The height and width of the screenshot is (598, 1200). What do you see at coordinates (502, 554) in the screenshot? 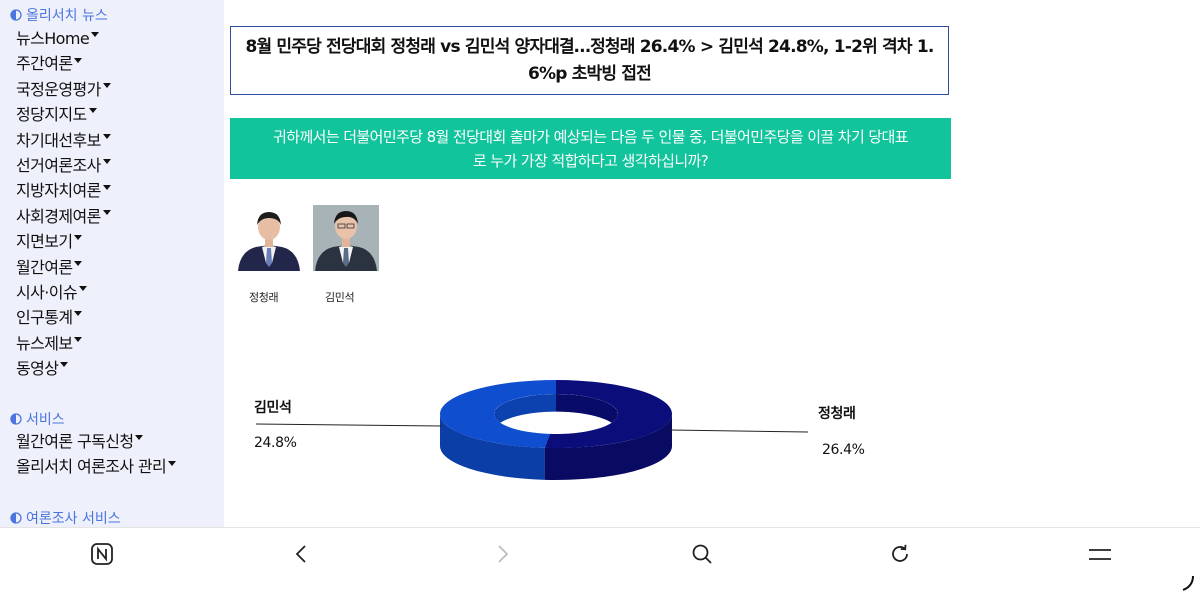
I see `forward-icon` at bounding box center [502, 554].